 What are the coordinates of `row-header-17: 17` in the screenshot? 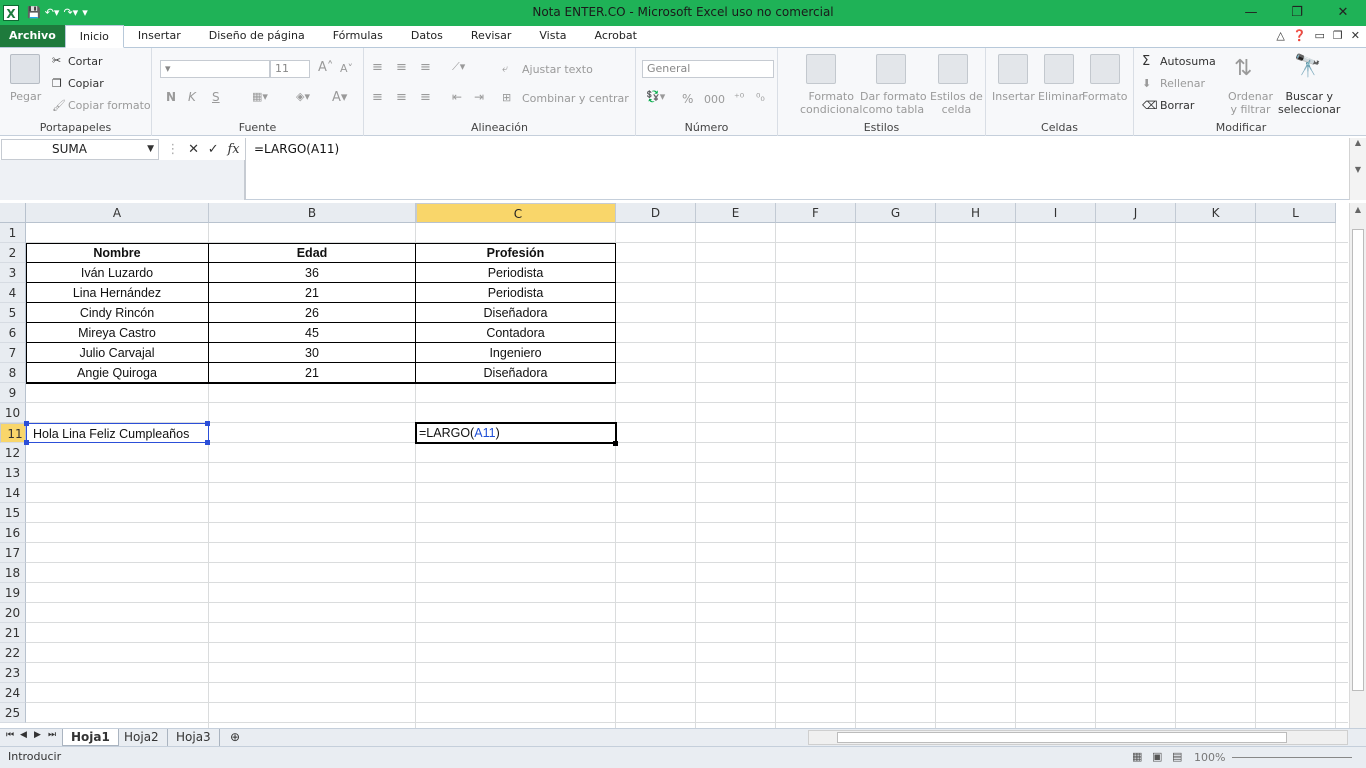 It's located at (13, 553).